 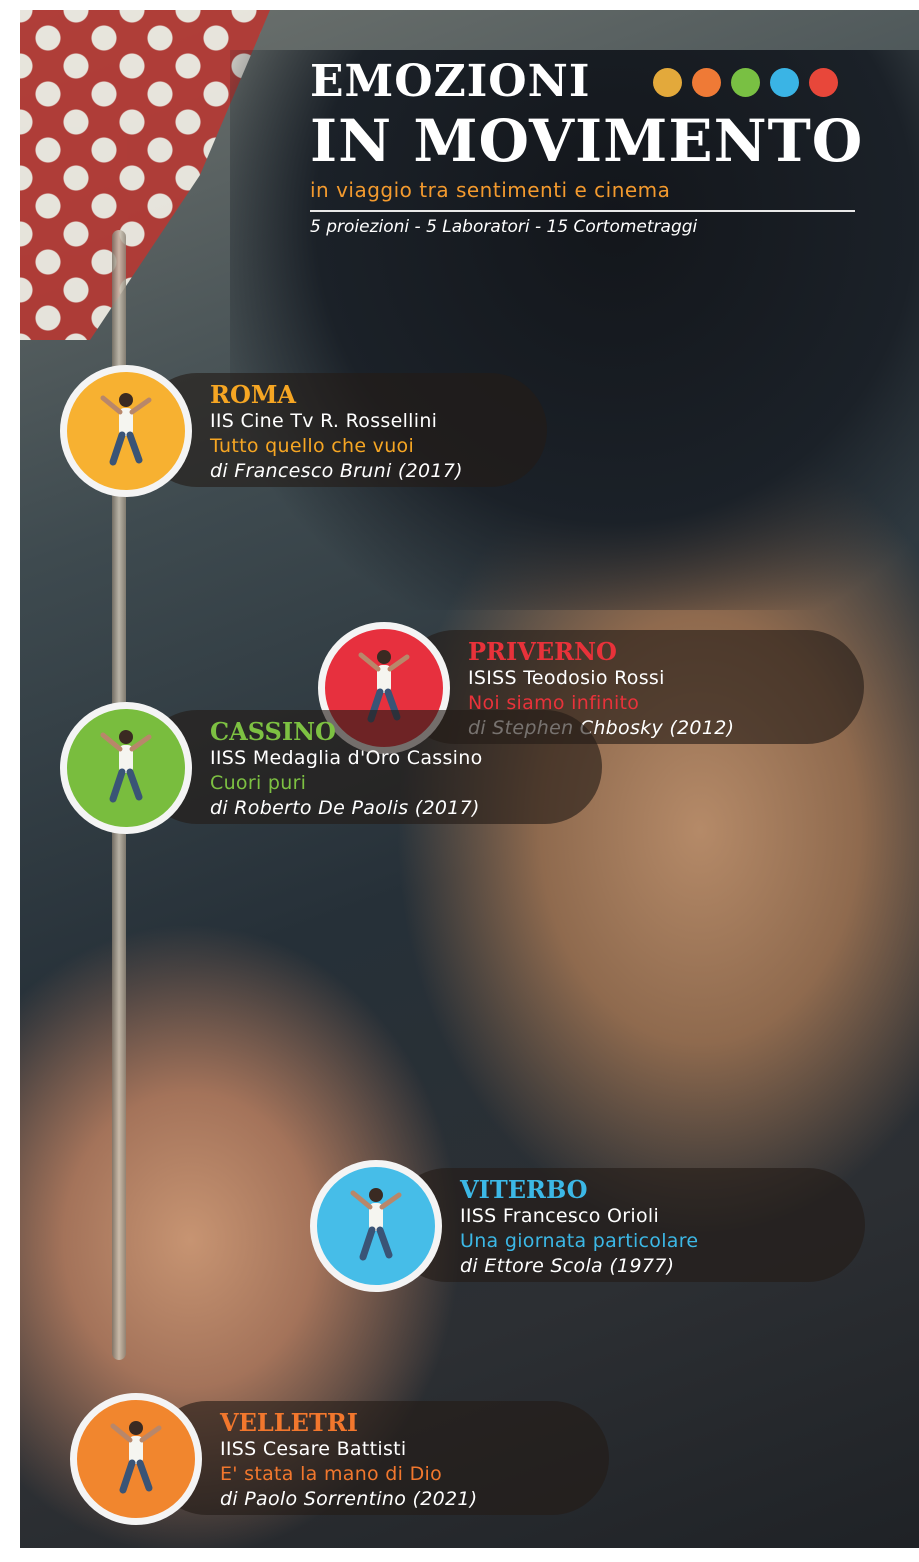 What do you see at coordinates (313, 1449) in the screenshot?
I see `event-school: IISS Cesare Battisti` at bounding box center [313, 1449].